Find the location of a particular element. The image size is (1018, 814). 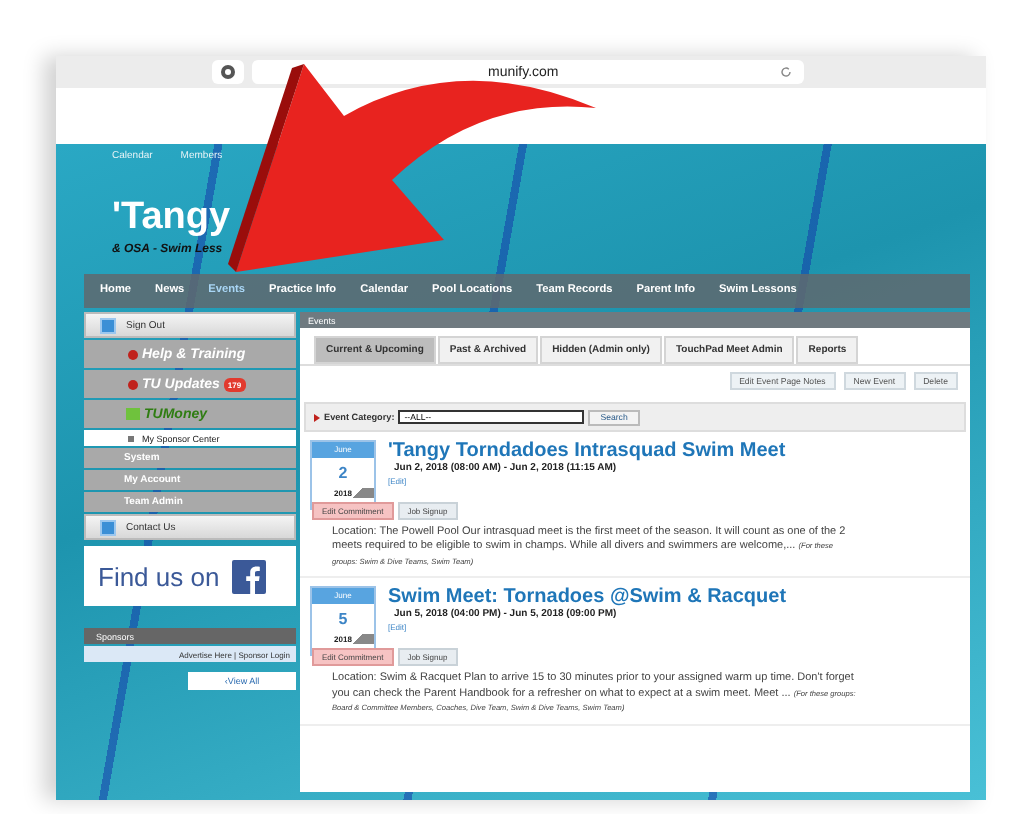

facebook-banner: Find us on is located at coordinates (190, 576).